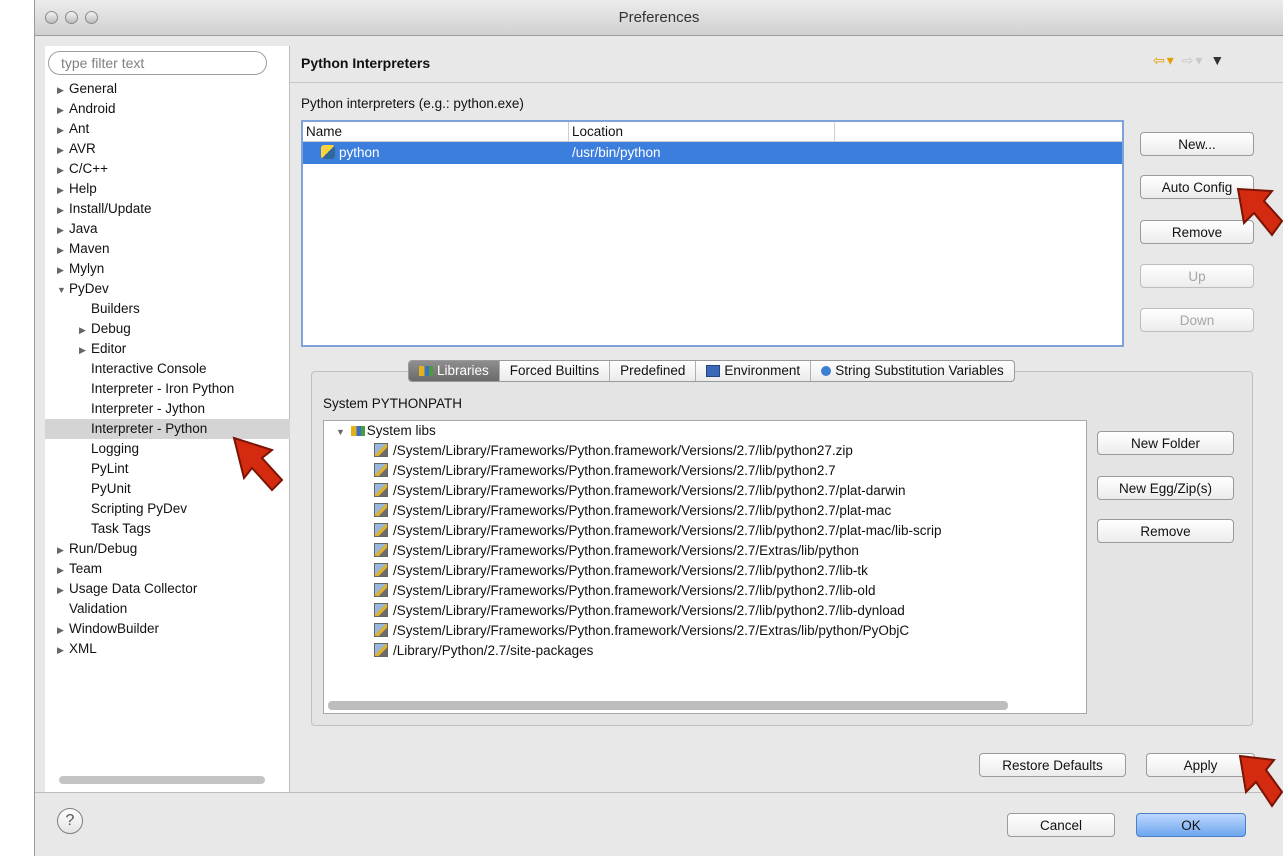 The height and width of the screenshot is (856, 1283). What do you see at coordinates (83, 188) in the screenshot?
I see `sidebar-item-label: Help` at bounding box center [83, 188].